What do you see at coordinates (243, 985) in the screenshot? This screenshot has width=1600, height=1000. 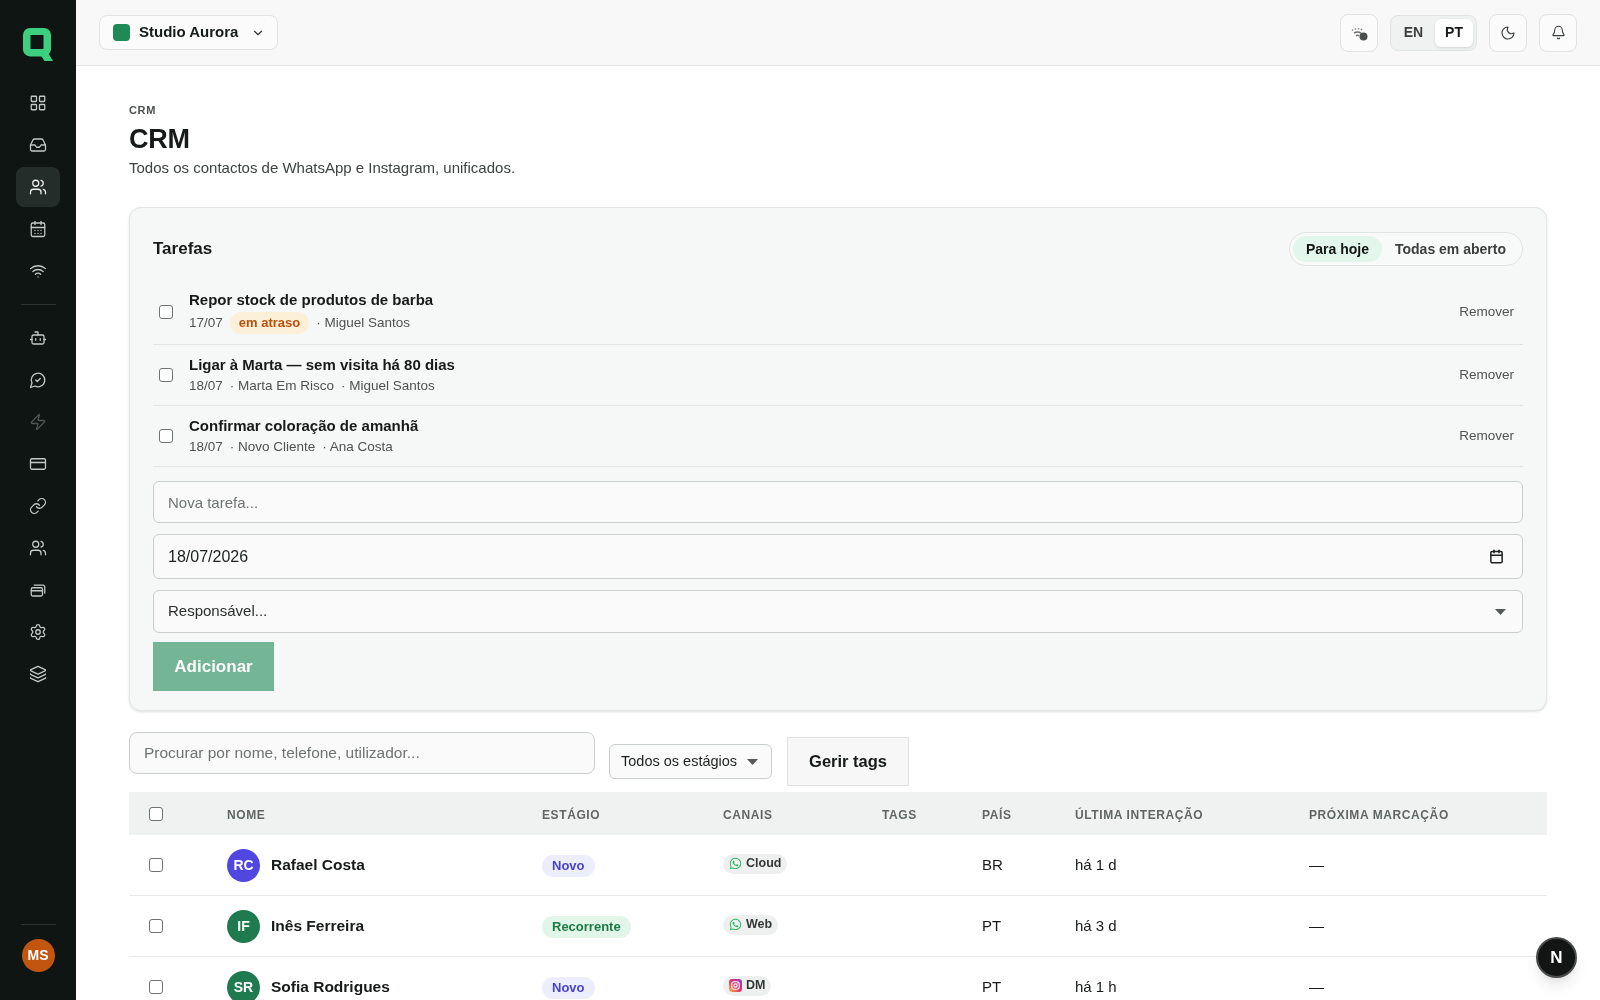 I see `avatar: SR` at bounding box center [243, 985].